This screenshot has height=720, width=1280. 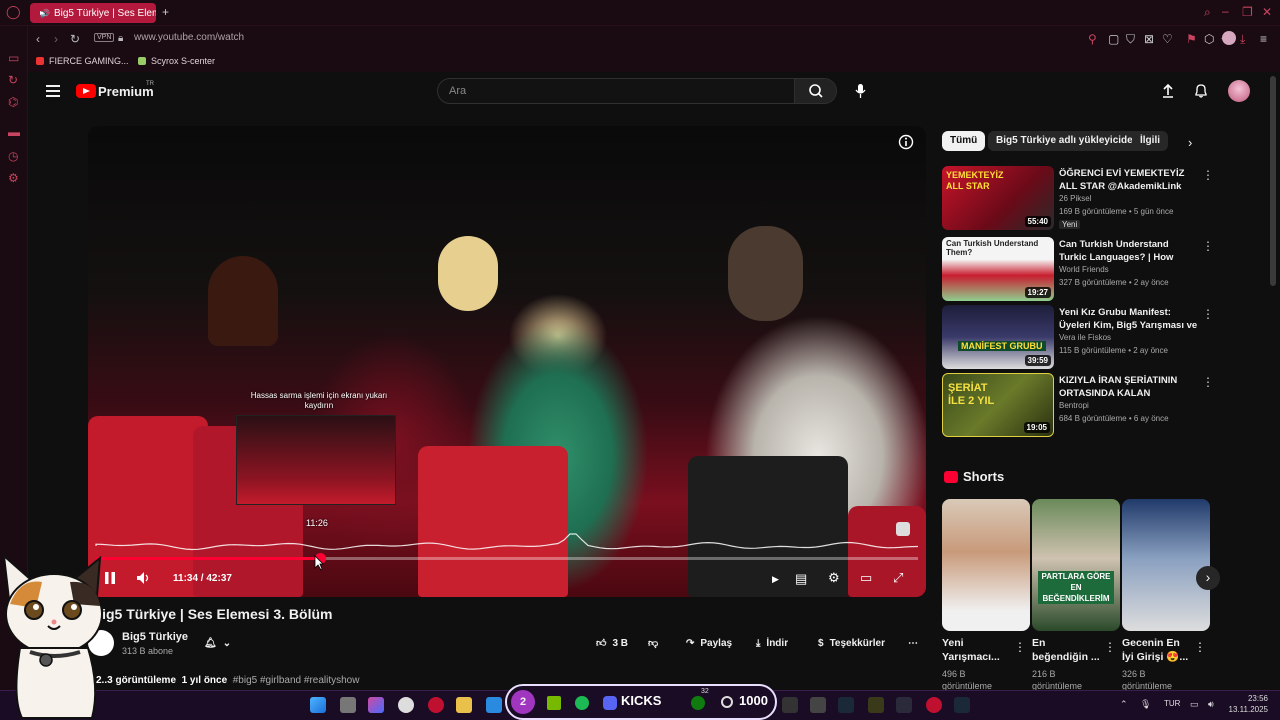 I want to click on recommendation-thumbnail: YEMEKTEYİZ ALL STAR 55:40, so click(x=998, y=198).